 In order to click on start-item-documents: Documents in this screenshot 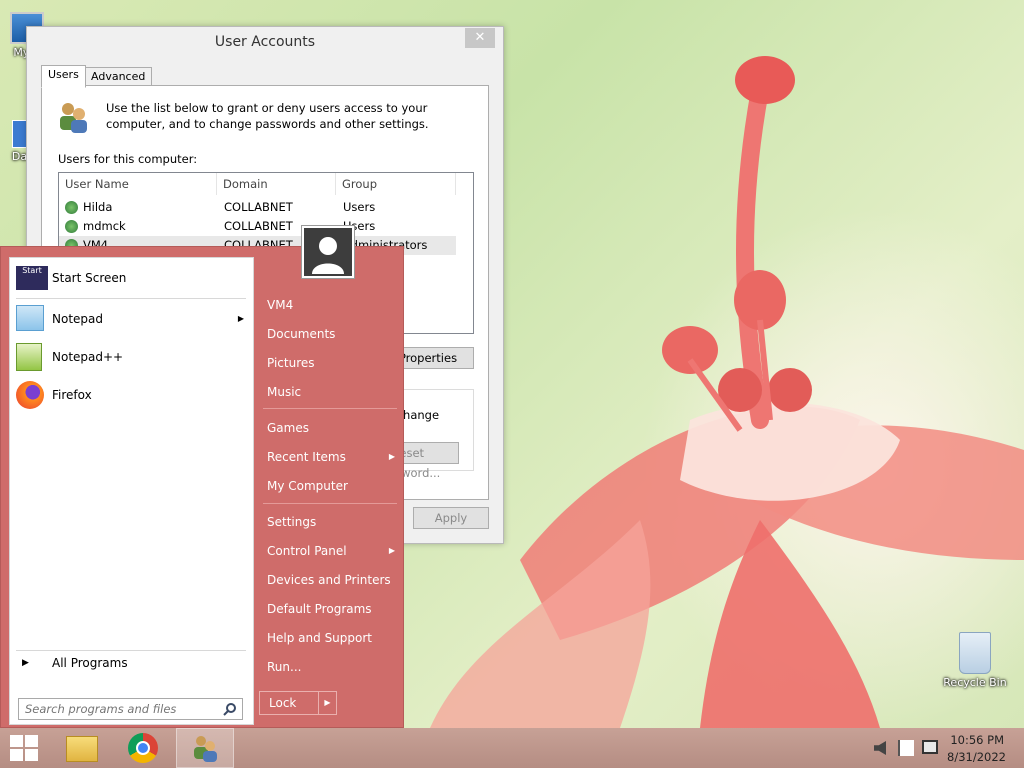, I will do `click(329, 334)`.